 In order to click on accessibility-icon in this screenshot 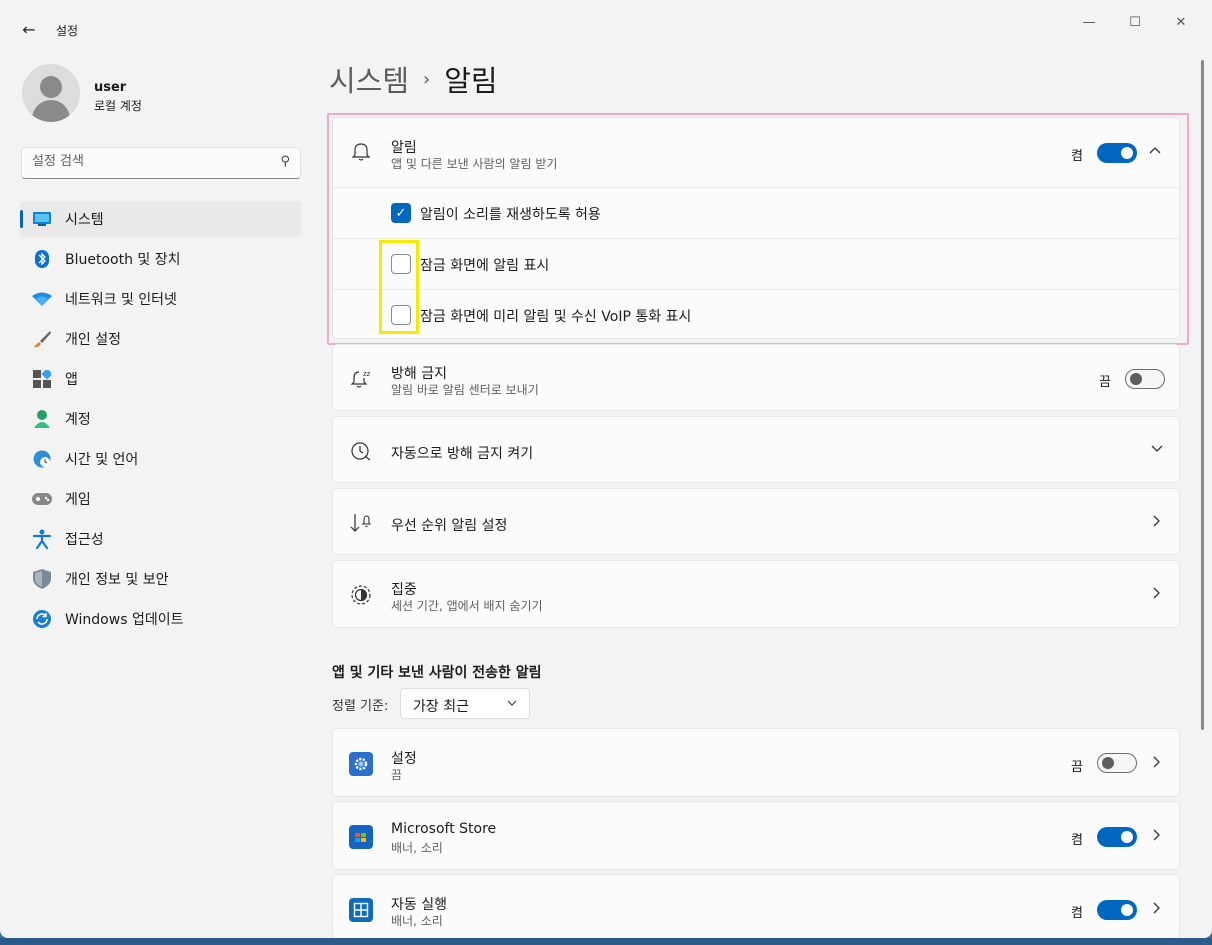, I will do `click(42, 539)`.